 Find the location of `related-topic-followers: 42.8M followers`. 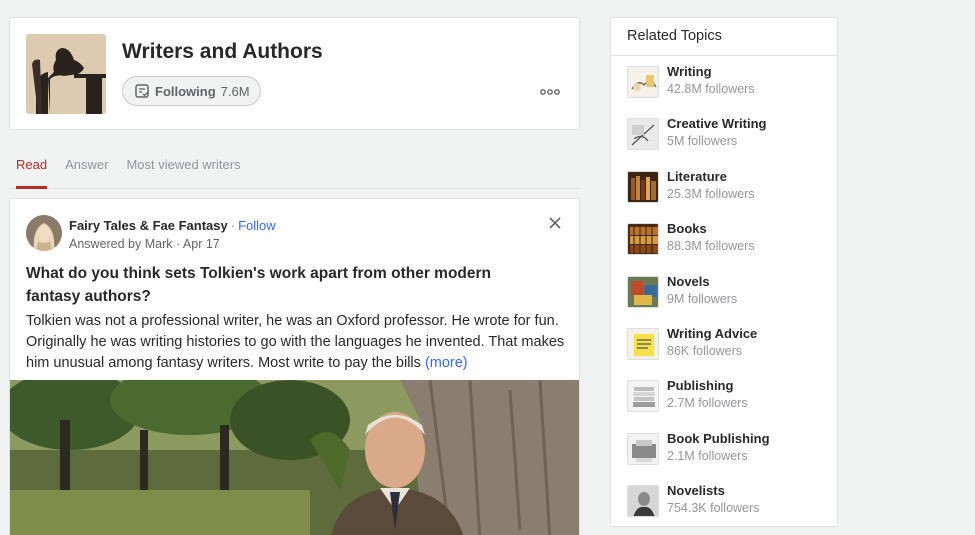

related-topic-followers: 42.8M followers is located at coordinates (711, 89).